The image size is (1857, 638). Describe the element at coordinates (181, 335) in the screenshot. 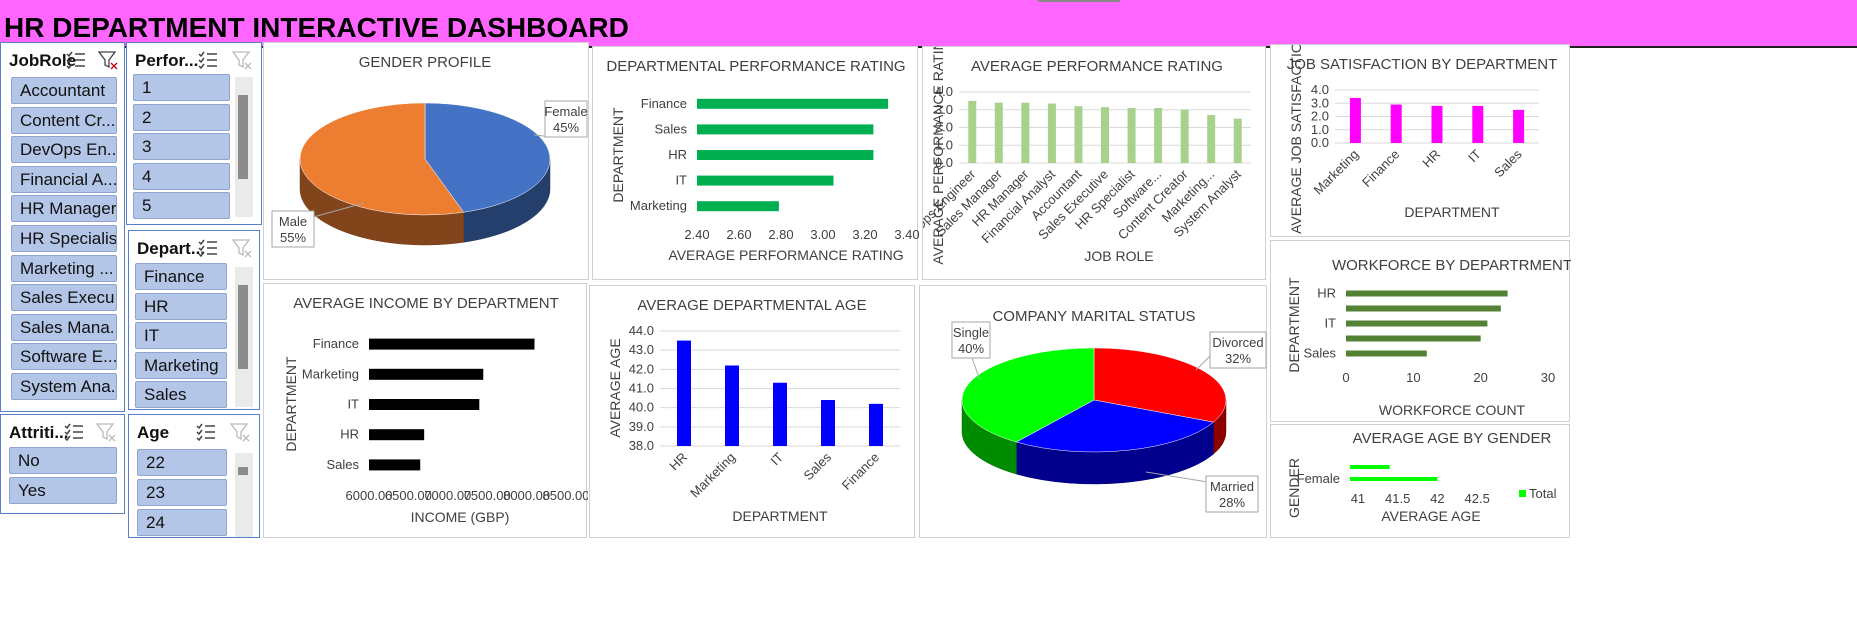

I see `slicer-item-department: IT` at that location.